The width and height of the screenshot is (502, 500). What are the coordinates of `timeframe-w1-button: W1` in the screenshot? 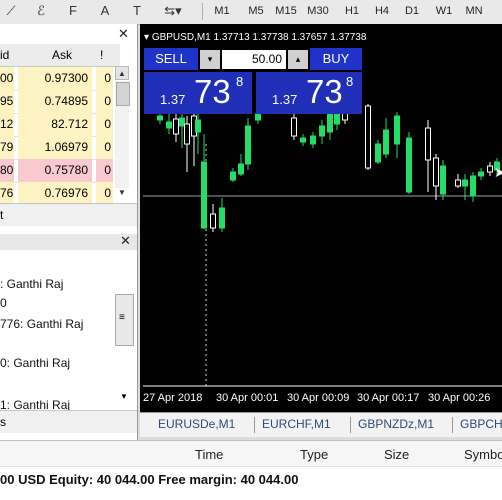 It's located at (444, 11).